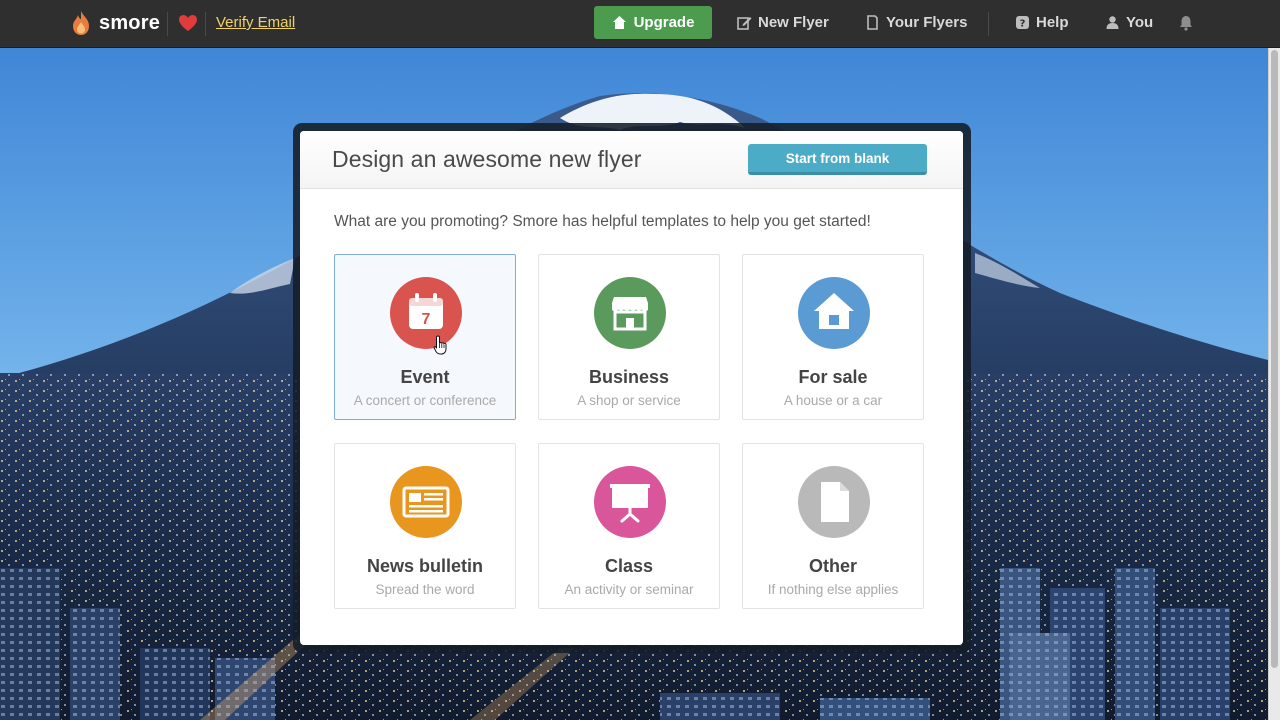 This screenshot has height=720, width=1280. Describe the element at coordinates (424, 566) in the screenshot. I see `tile-title: News bulletin` at that location.